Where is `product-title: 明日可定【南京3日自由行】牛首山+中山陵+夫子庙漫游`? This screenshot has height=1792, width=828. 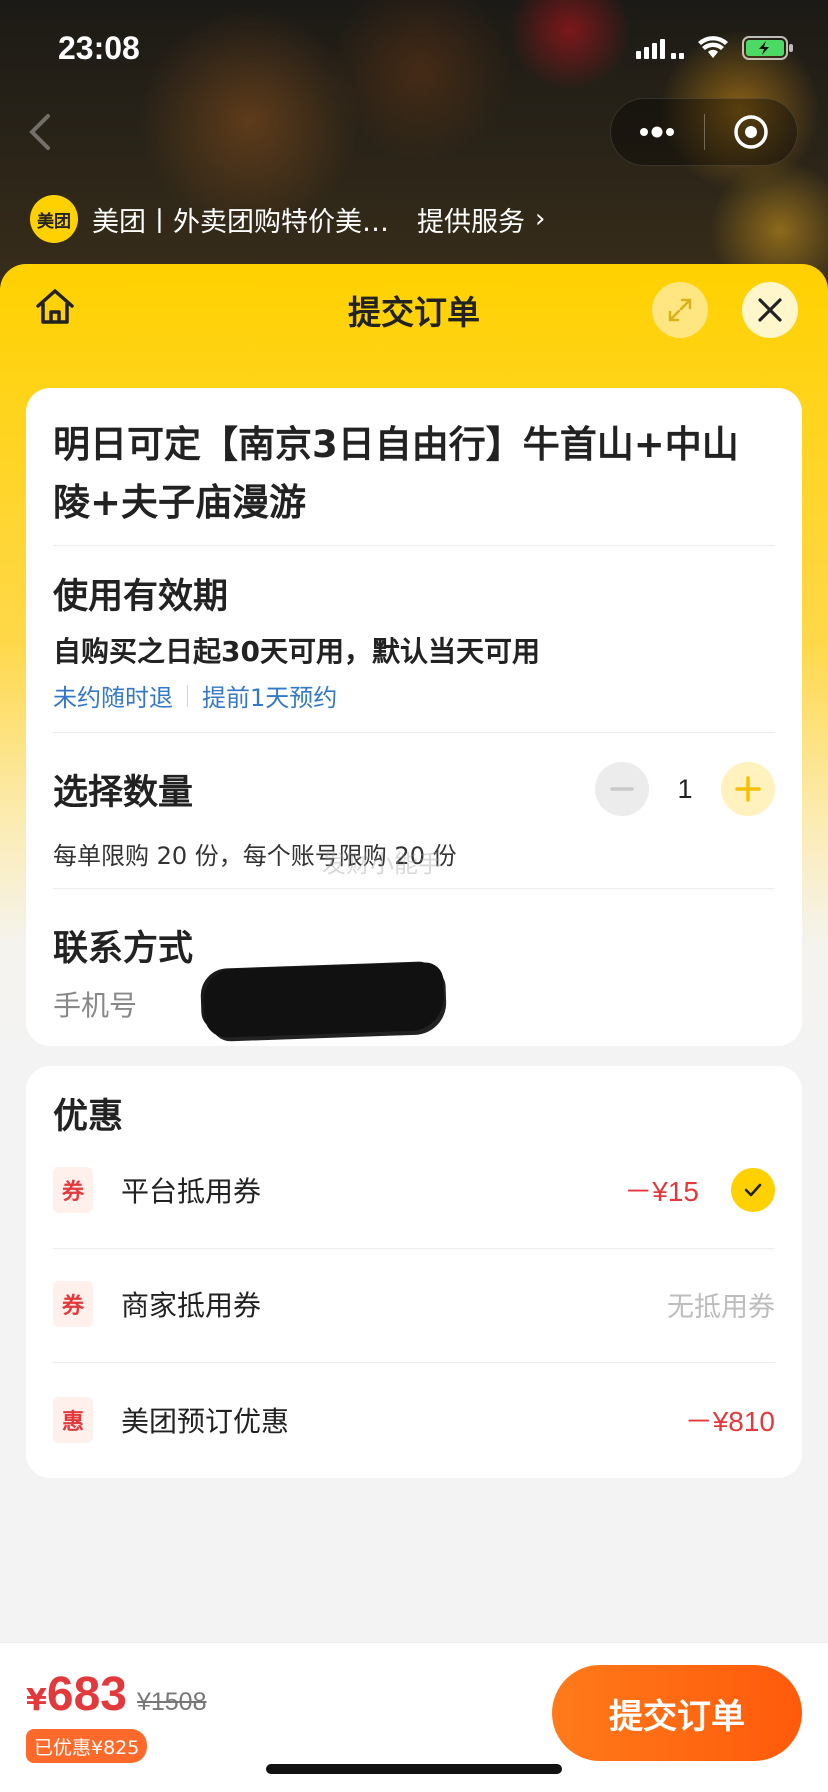
product-title: 明日可定【南京3日自由行】牛首山+中山陵+夫子庙漫游 is located at coordinates (396, 473).